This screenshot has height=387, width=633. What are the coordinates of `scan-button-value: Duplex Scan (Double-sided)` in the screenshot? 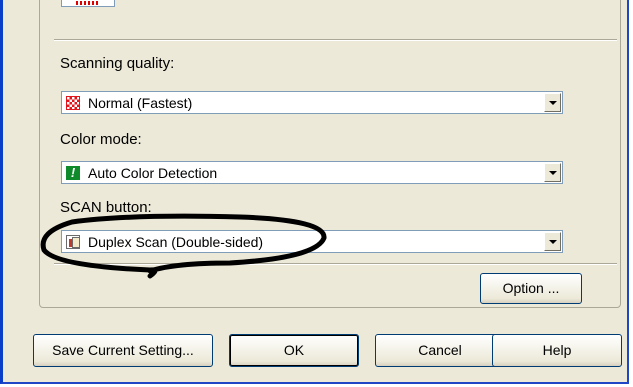 It's located at (176, 242).